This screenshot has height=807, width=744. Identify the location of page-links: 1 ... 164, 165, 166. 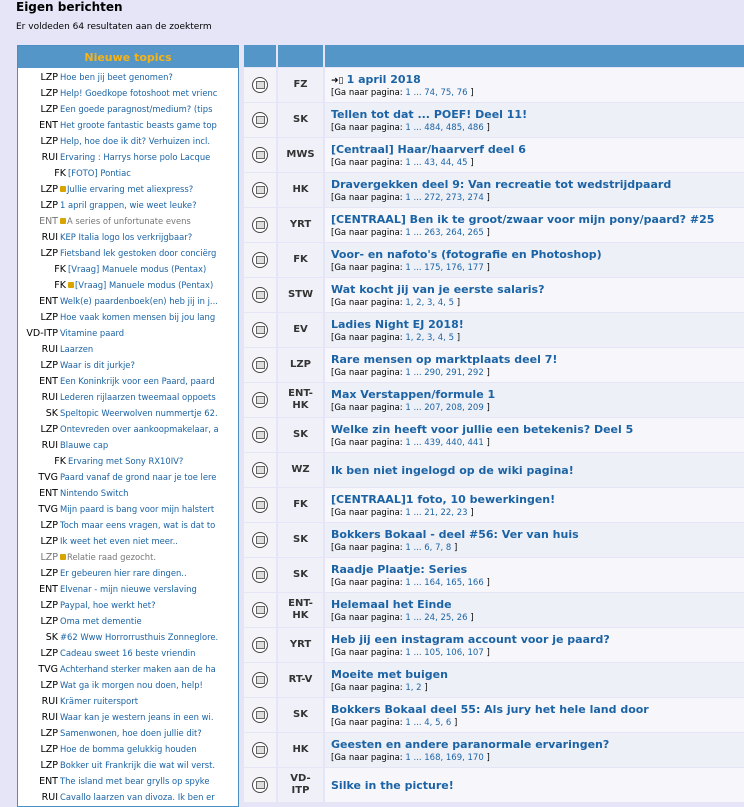
(444, 583).